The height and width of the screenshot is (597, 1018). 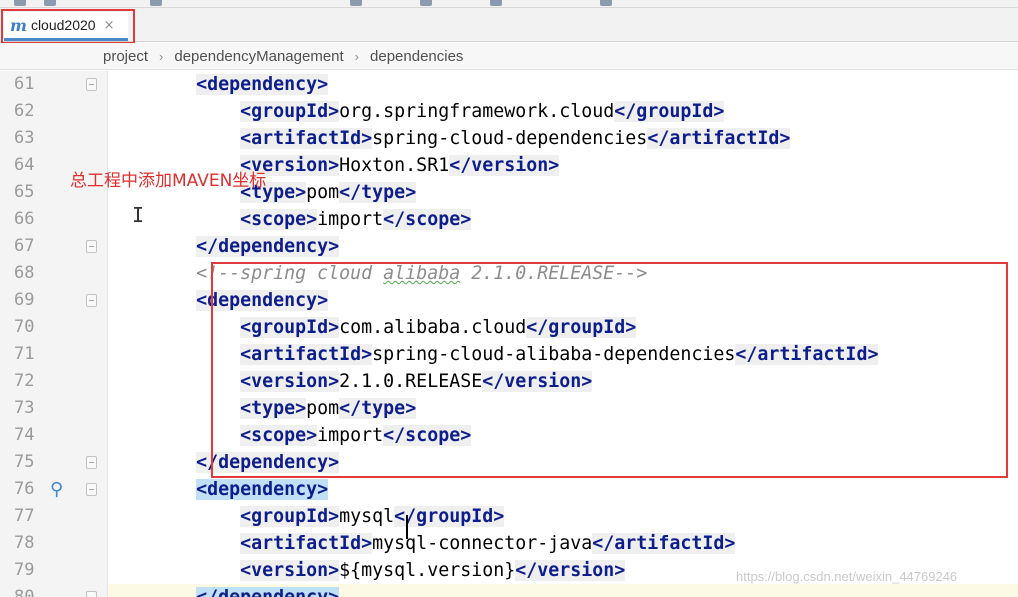 I want to click on implementation-marker-icon: ⚲, so click(x=56, y=489).